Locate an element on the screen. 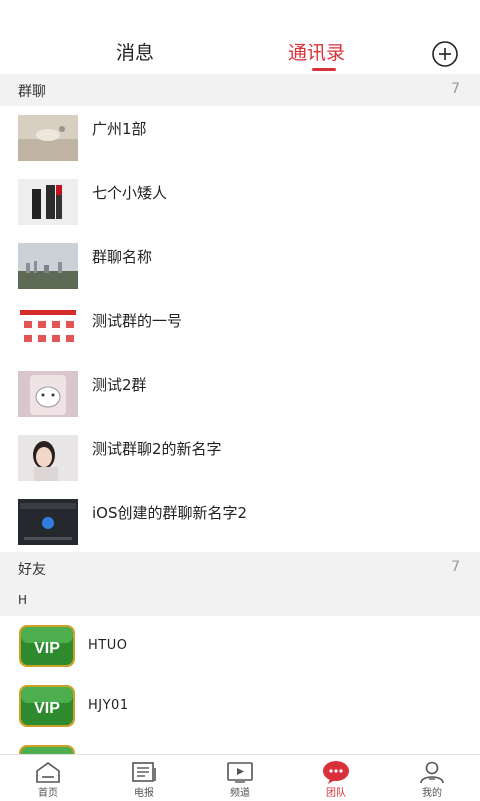  group-row: 测试群的一号 is located at coordinates (240, 330).